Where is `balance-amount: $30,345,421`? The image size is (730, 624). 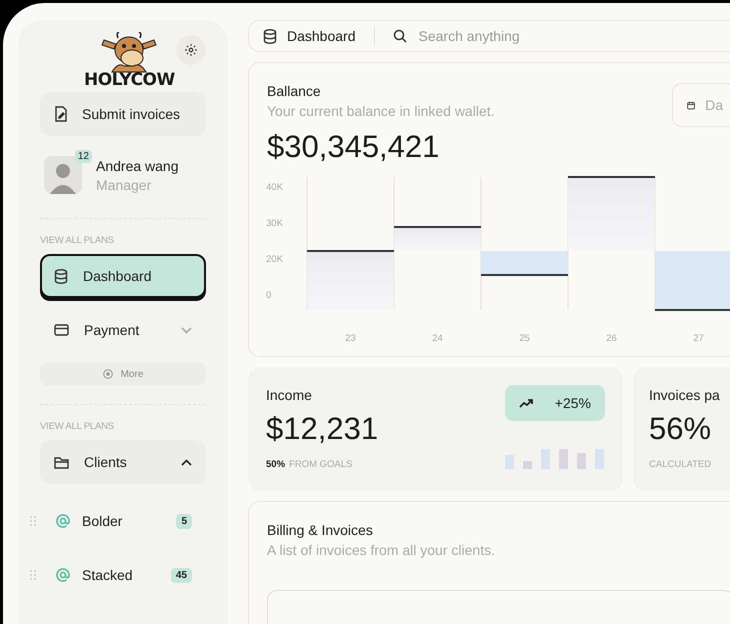 balance-amount: $30,345,421 is located at coordinates (353, 147).